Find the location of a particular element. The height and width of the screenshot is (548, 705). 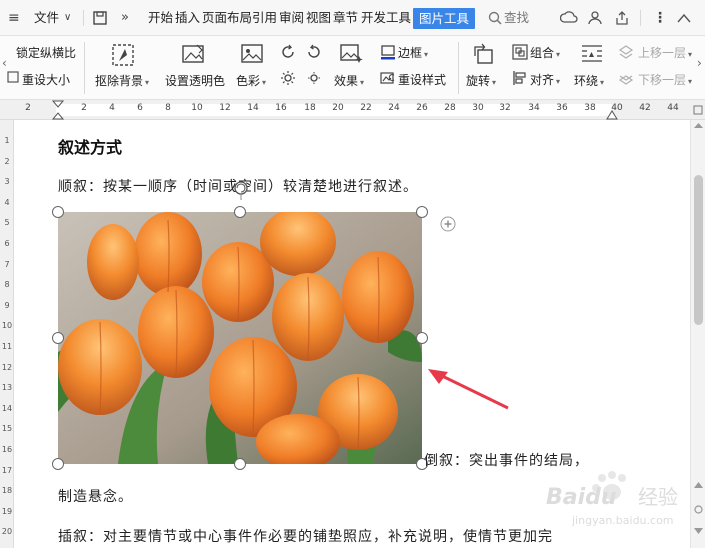

vruler-label: 15 is located at coordinates (7, 429).